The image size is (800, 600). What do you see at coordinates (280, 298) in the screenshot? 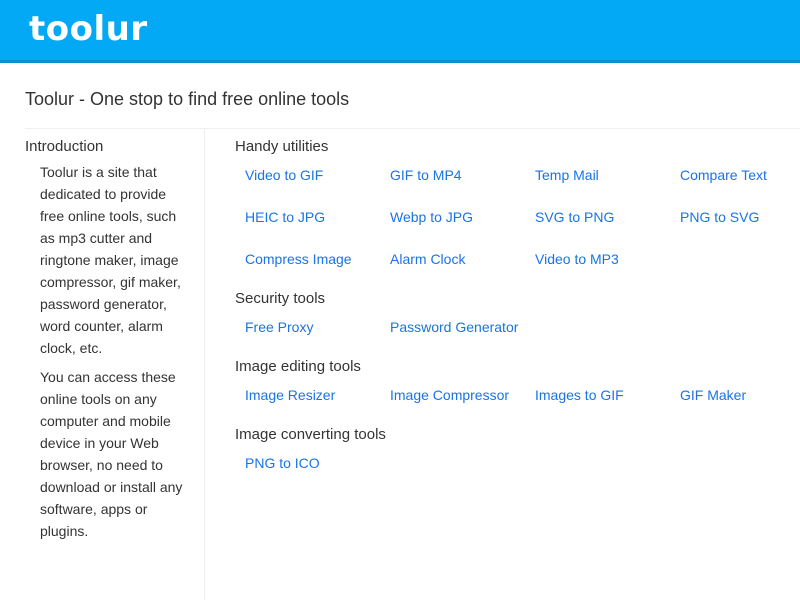
I see `section-heading: Security tools` at bounding box center [280, 298].